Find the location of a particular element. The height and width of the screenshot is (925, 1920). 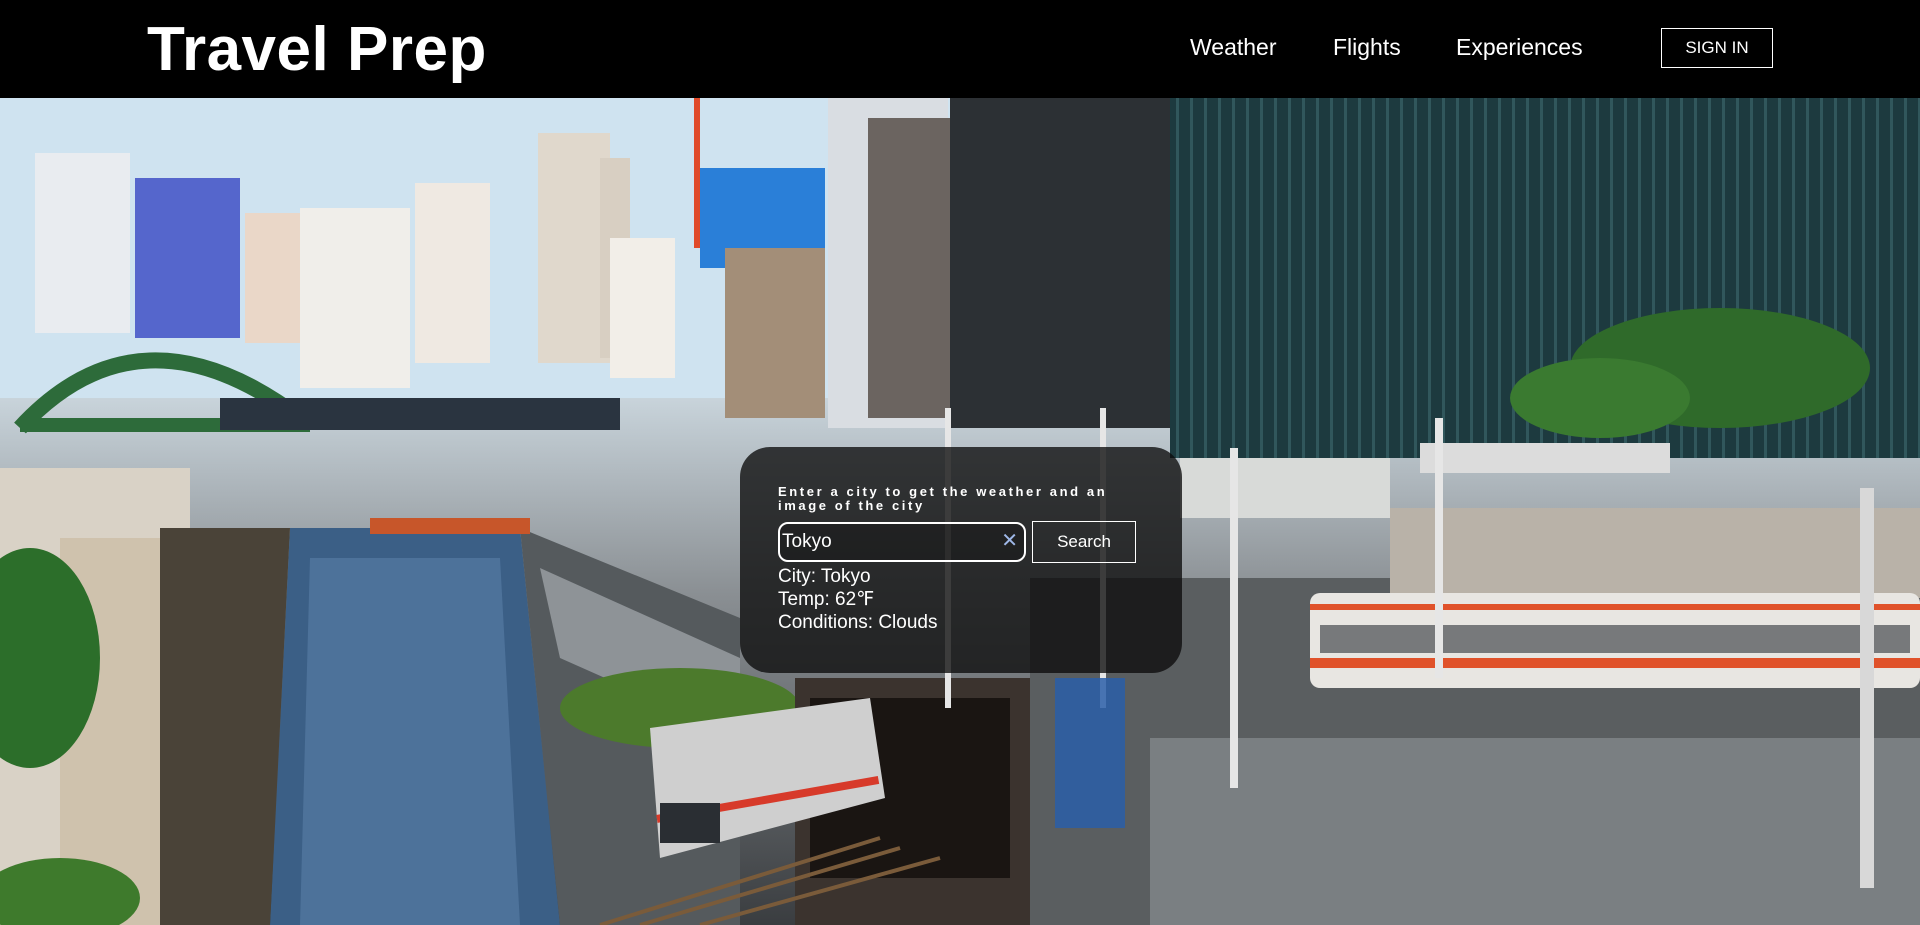

city-search-input is located at coordinates (902, 542).